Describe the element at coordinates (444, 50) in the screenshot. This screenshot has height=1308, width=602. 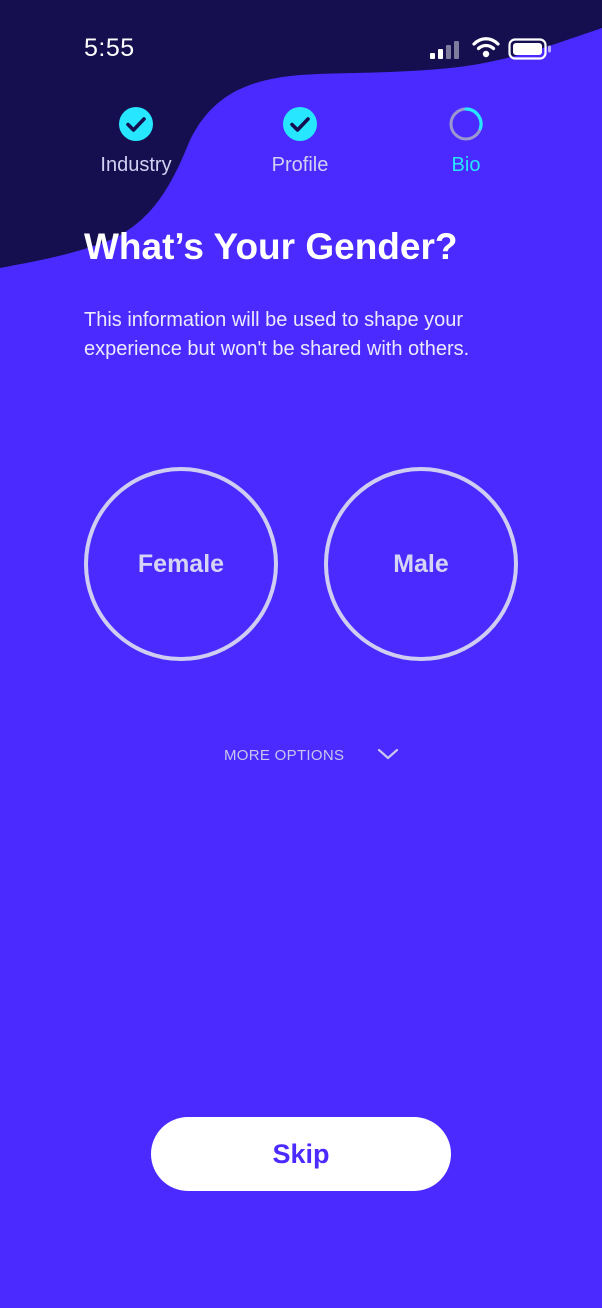
I see `cellular-signal-icon` at that location.